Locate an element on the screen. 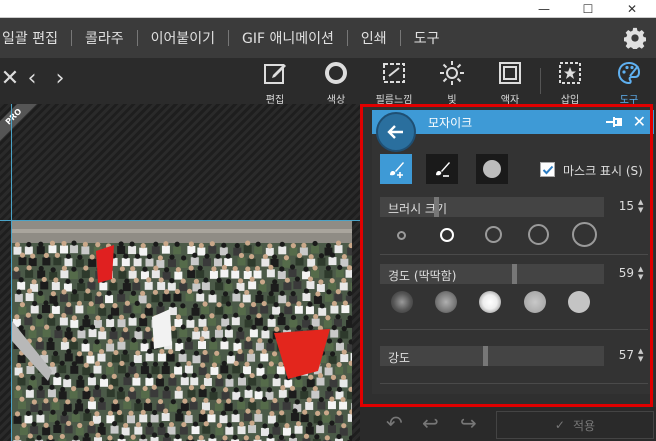 The image size is (656, 441). undo-all-icon: ↶ is located at coordinates (394, 423).